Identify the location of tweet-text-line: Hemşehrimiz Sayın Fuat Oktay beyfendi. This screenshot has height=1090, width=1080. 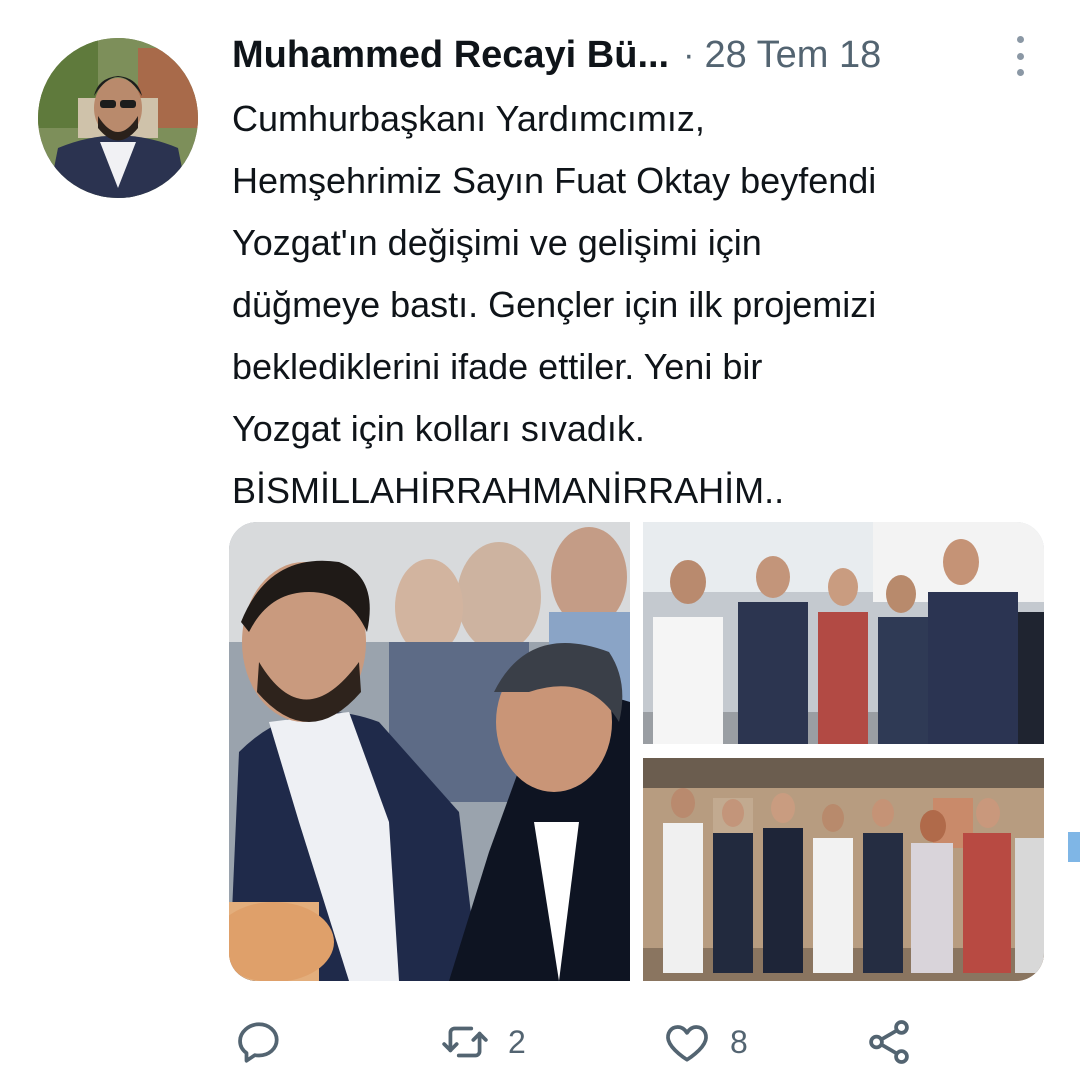
(554, 180).